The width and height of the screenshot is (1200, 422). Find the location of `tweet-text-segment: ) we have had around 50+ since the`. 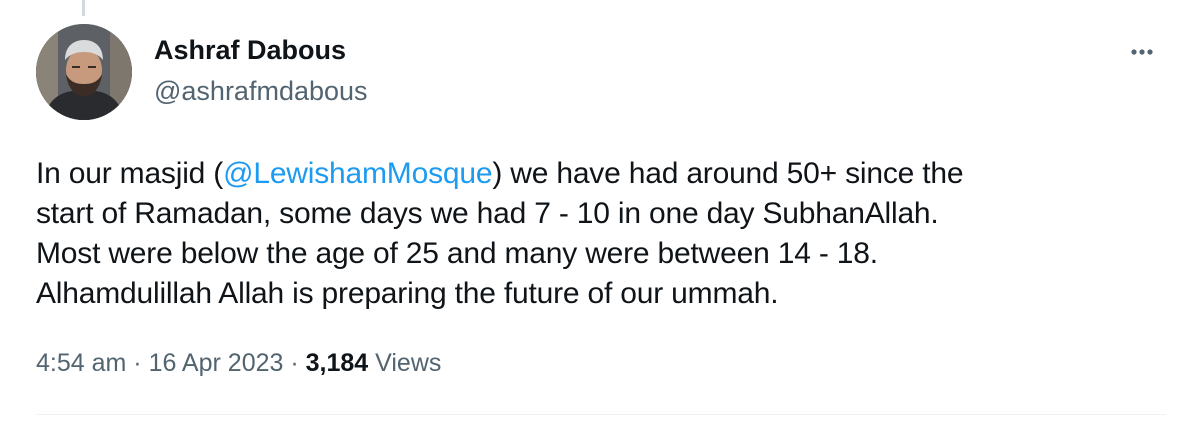

tweet-text-segment: ) we have had around 50+ since the is located at coordinates (728, 173).